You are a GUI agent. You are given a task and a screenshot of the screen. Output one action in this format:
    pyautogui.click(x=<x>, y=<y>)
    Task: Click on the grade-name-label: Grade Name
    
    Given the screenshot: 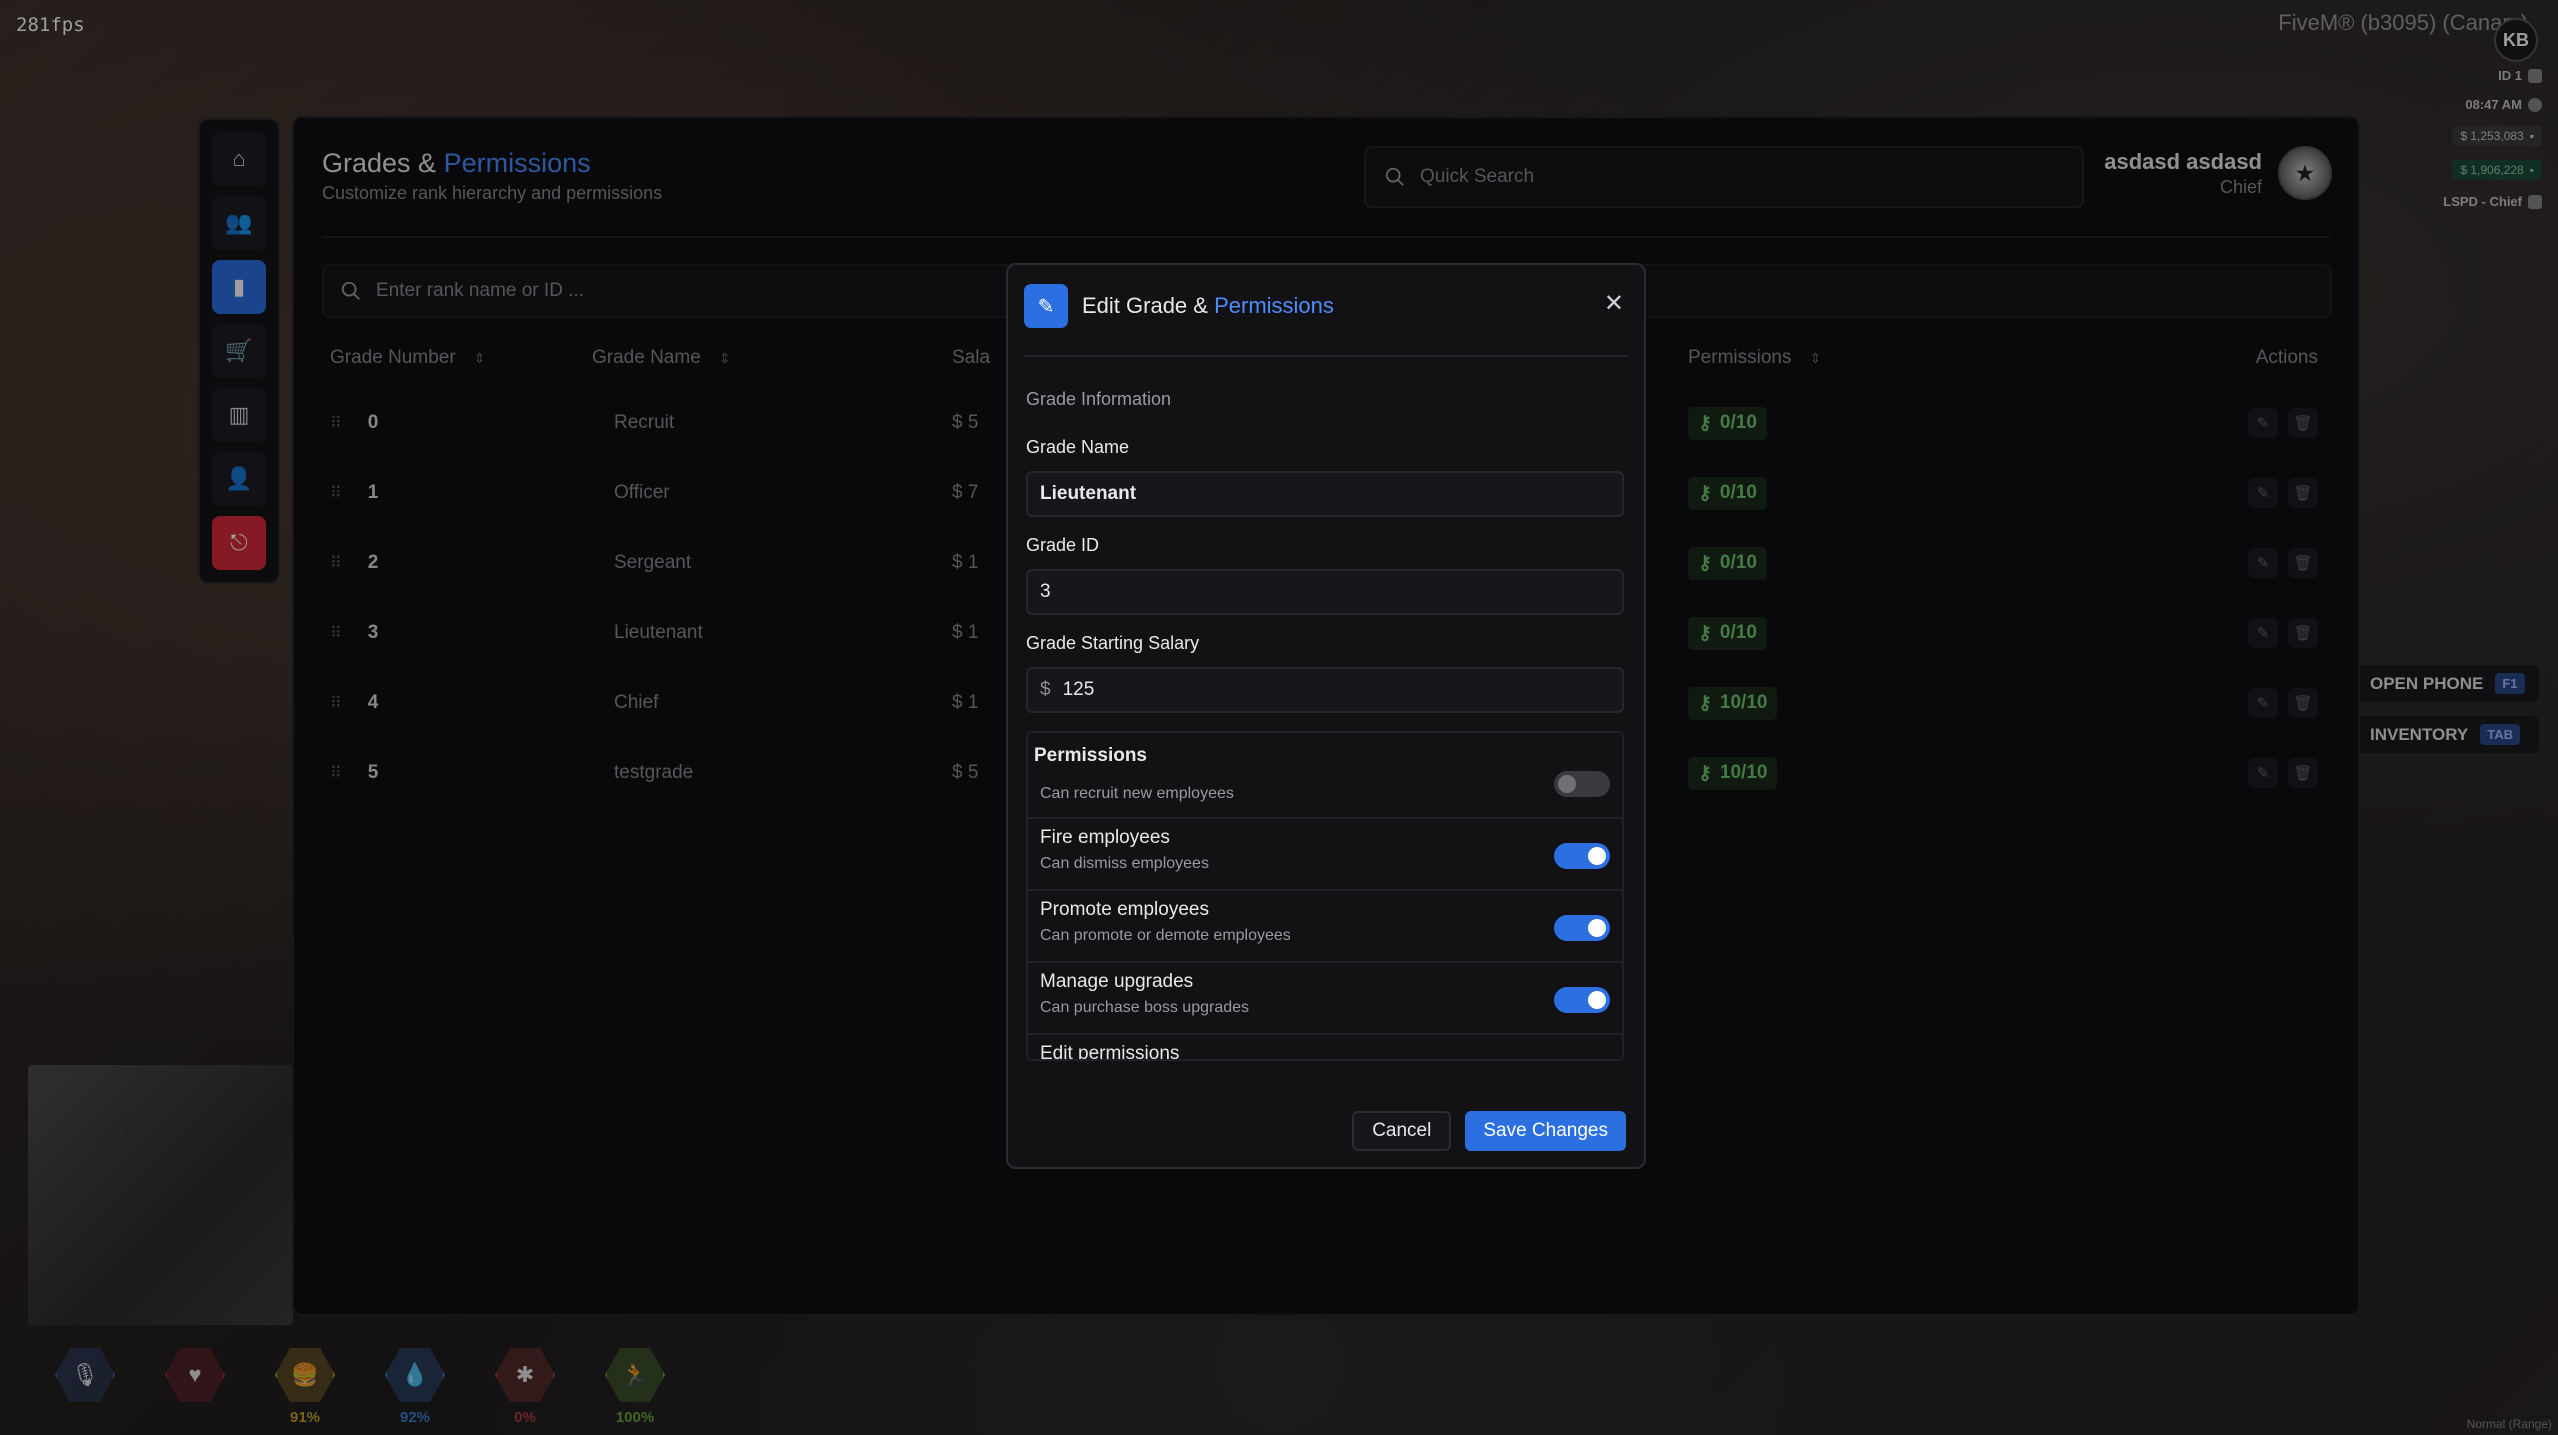 What is the action you would take?
    pyautogui.click(x=1078, y=447)
    